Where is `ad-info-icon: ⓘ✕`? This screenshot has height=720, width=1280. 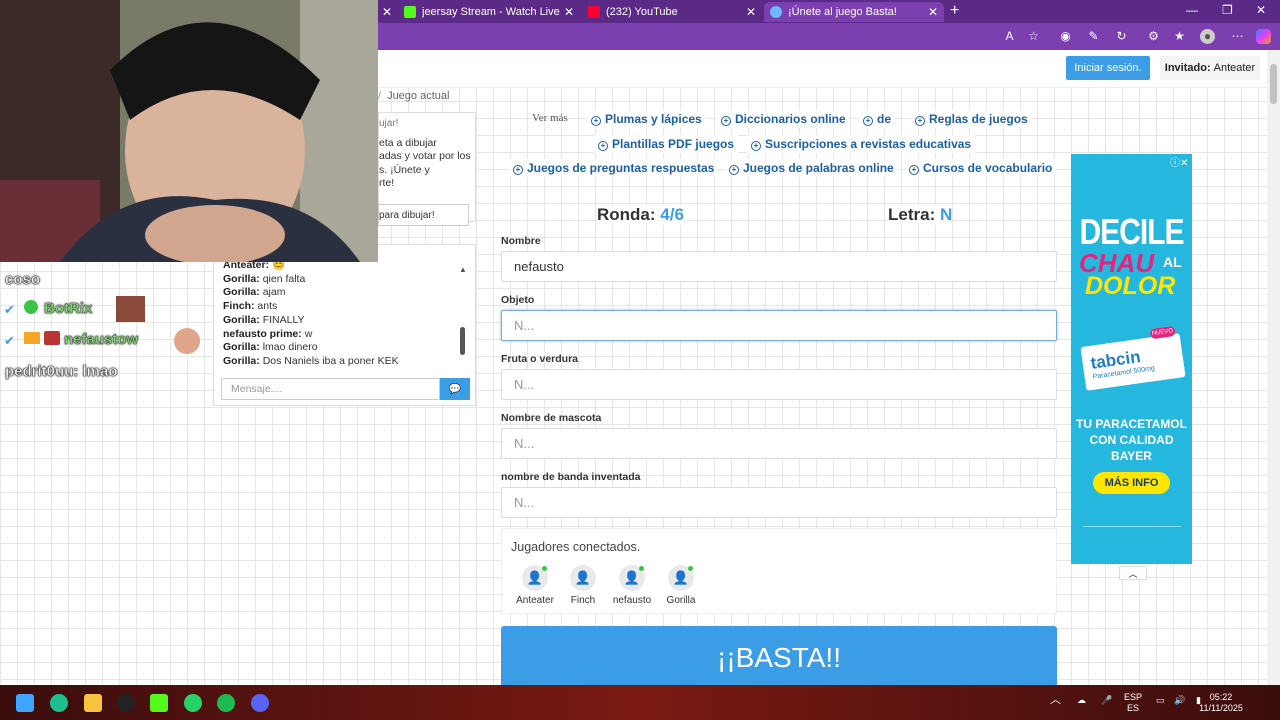
ad-info-icon: ⓘ✕ is located at coordinates (1179, 161).